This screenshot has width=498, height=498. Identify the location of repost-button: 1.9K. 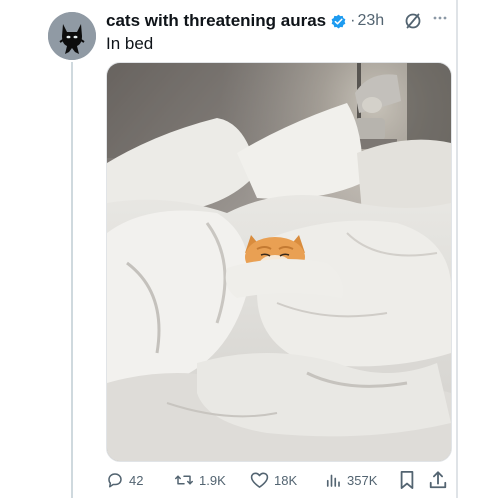
(200, 480).